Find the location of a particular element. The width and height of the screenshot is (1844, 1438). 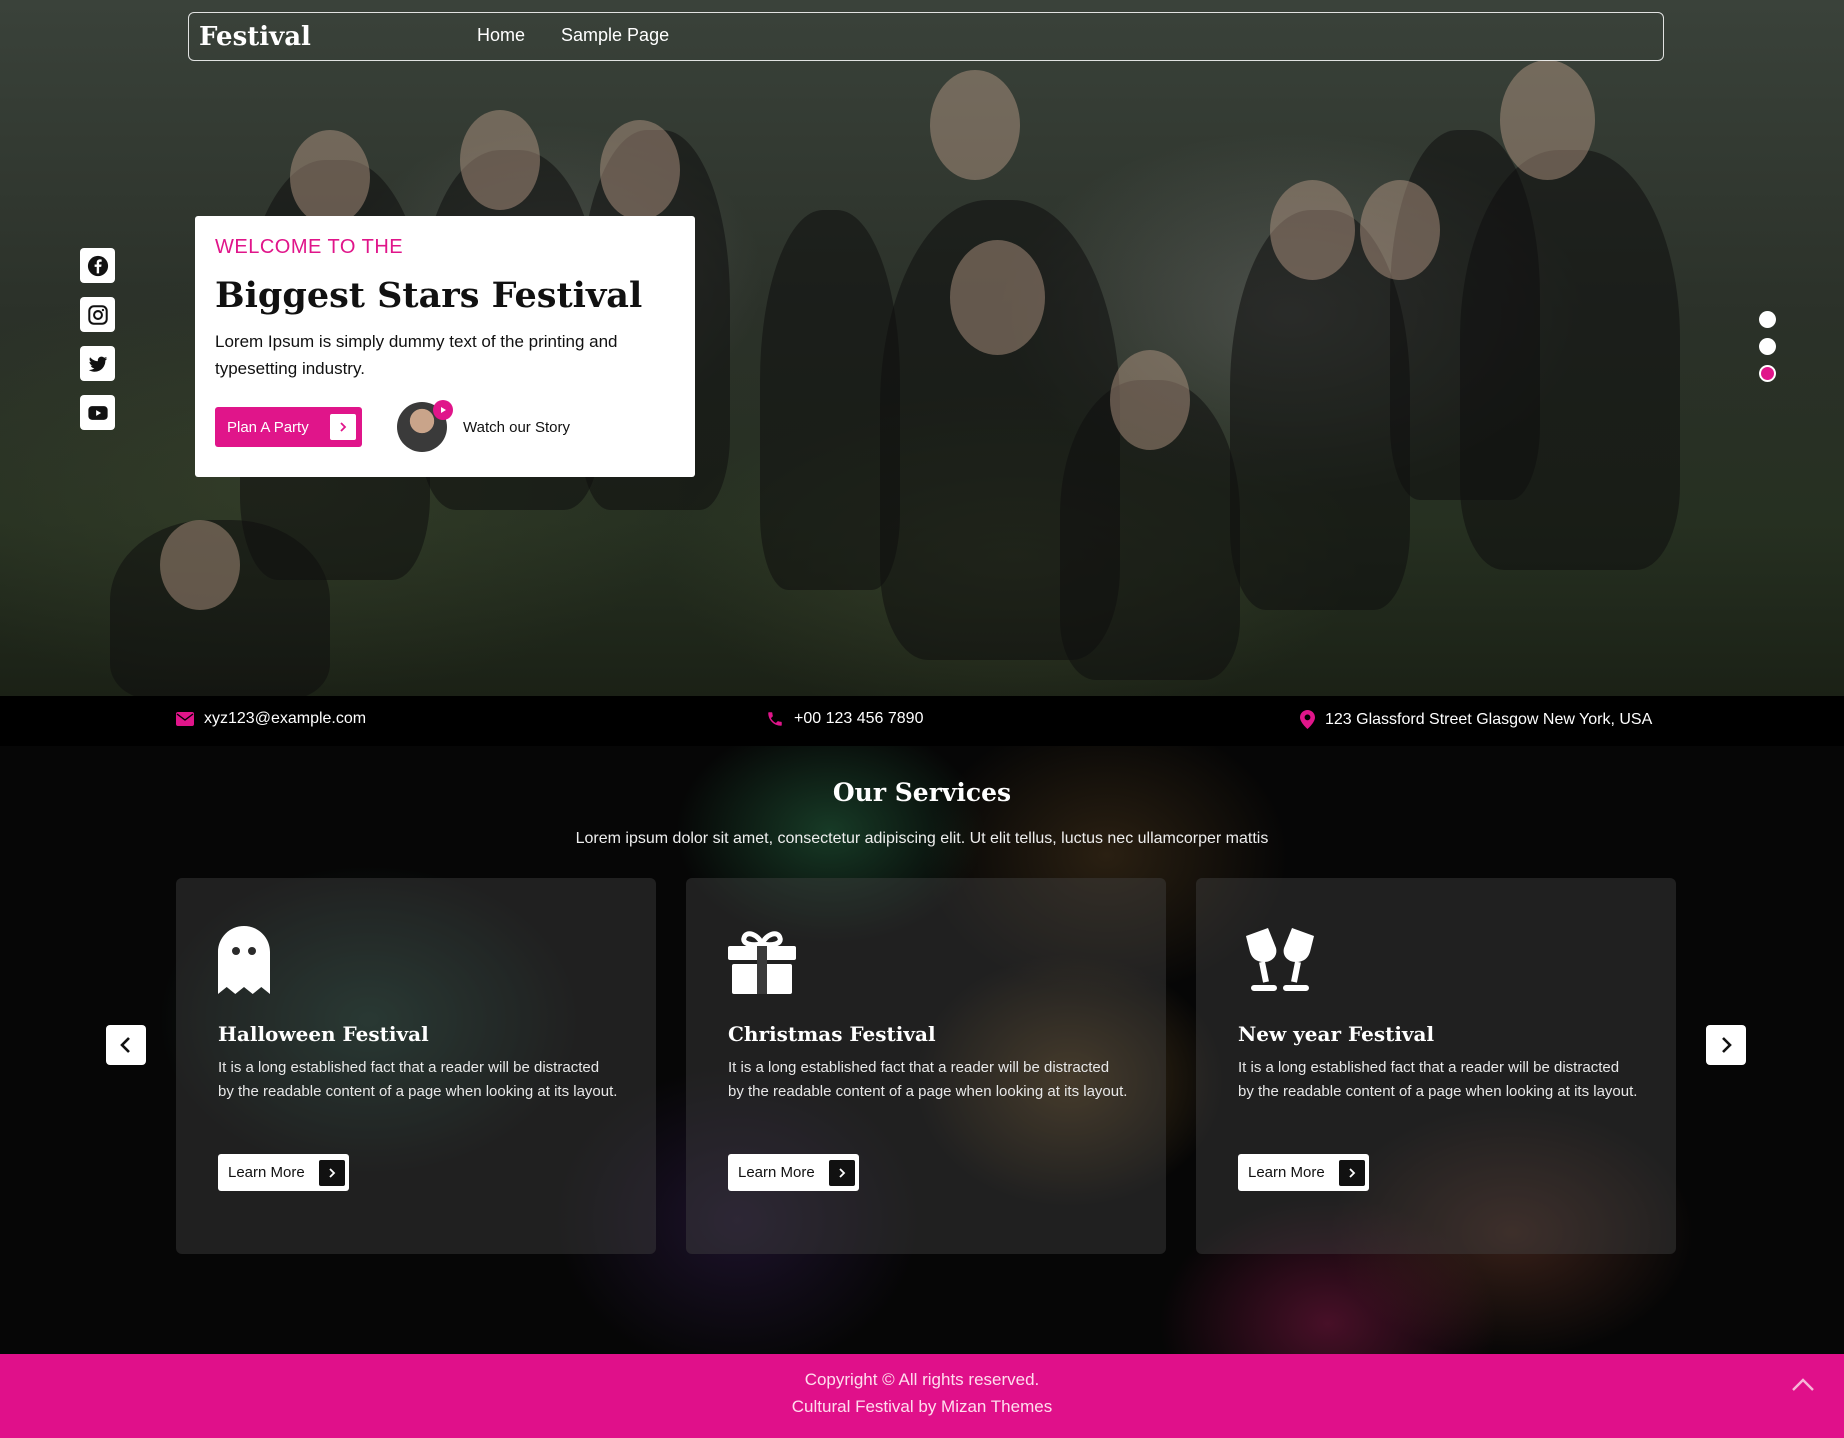

chevron-left-icon is located at coordinates (125, 1045).